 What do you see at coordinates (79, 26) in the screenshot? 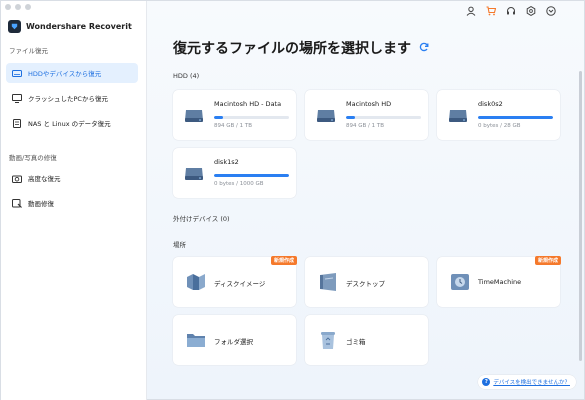
I see `app-name: Wondershare Recoverit` at bounding box center [79, 26].